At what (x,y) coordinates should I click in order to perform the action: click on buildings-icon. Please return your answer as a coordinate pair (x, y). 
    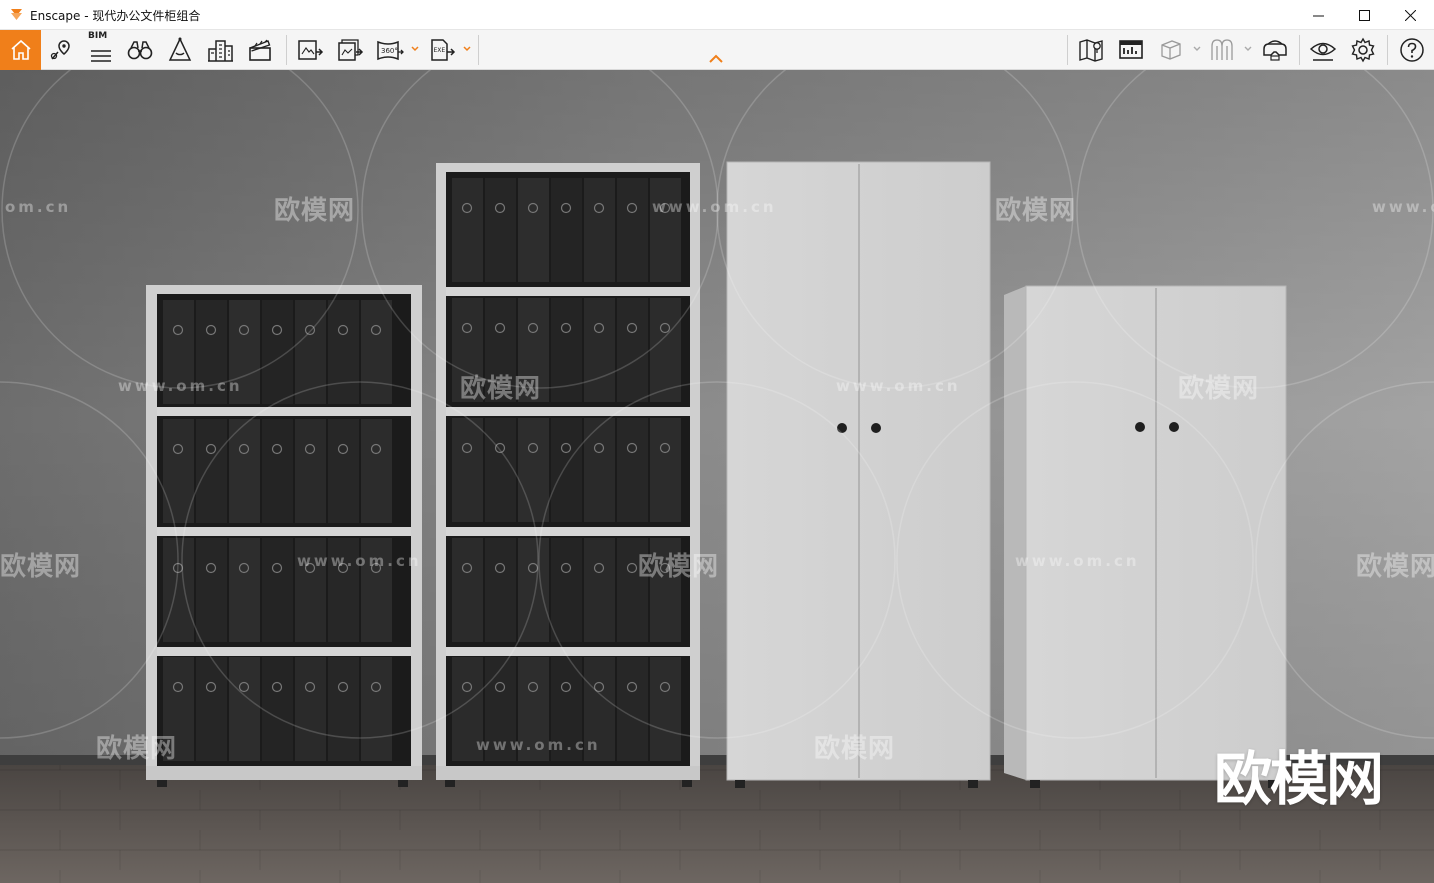
    Looking at the image, I should click on (220, 51).